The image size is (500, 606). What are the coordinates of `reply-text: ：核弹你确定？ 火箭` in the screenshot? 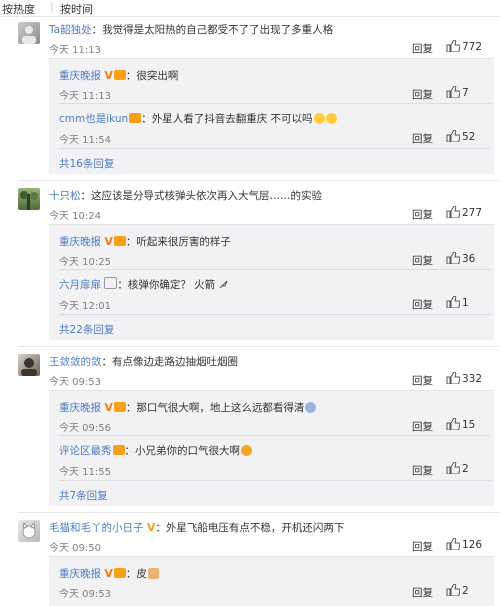 It's located at (166, 285).